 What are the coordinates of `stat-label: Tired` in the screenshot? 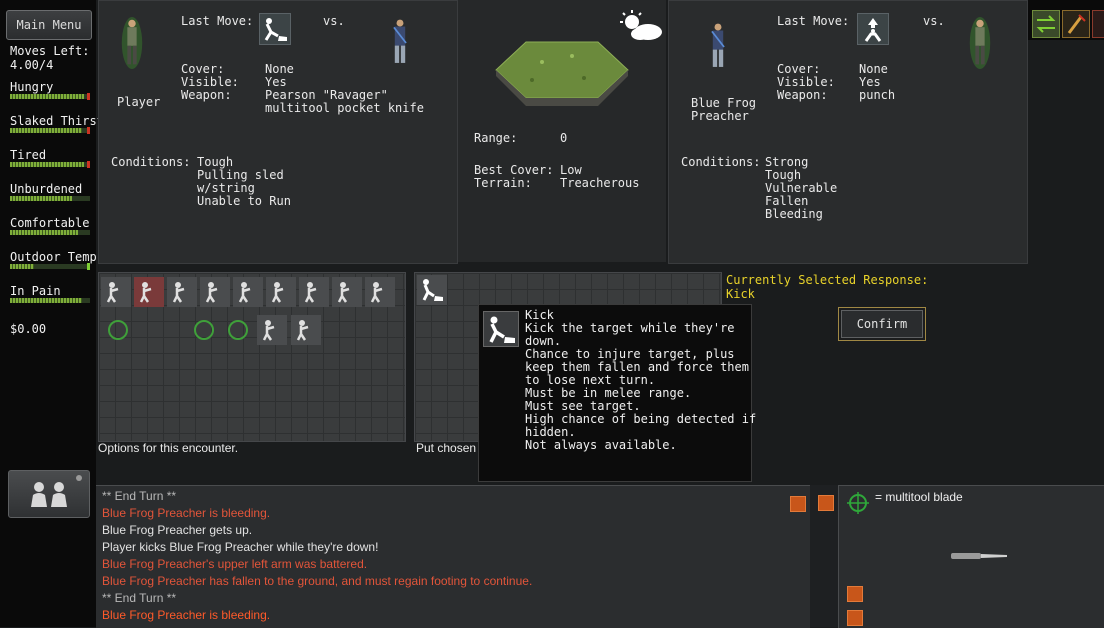 It's located at (28, 155).